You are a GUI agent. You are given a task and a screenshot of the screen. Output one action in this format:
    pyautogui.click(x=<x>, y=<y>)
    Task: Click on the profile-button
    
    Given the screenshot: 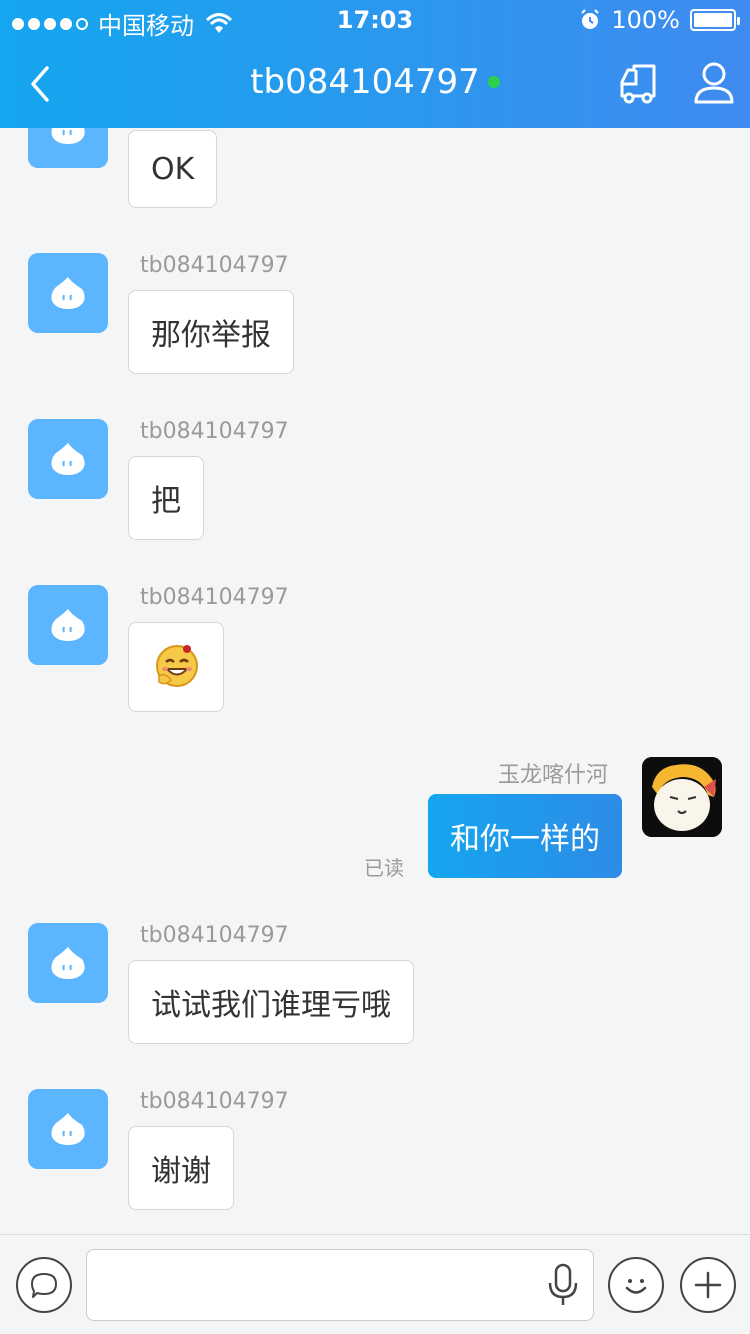 What is the action you would take?
    pyautogui.click(x=714, y=84)
    